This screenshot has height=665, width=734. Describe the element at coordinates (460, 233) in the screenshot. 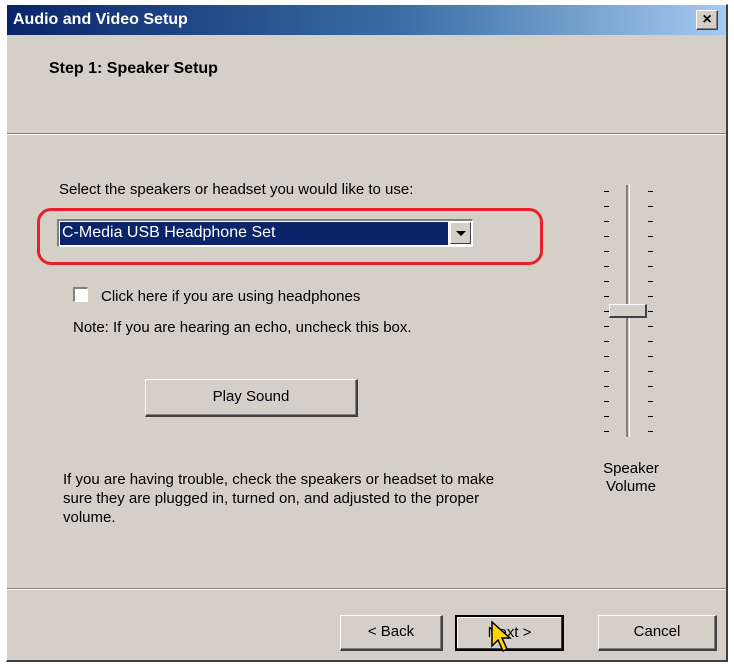

I see `chevron-down-icon` at that location.